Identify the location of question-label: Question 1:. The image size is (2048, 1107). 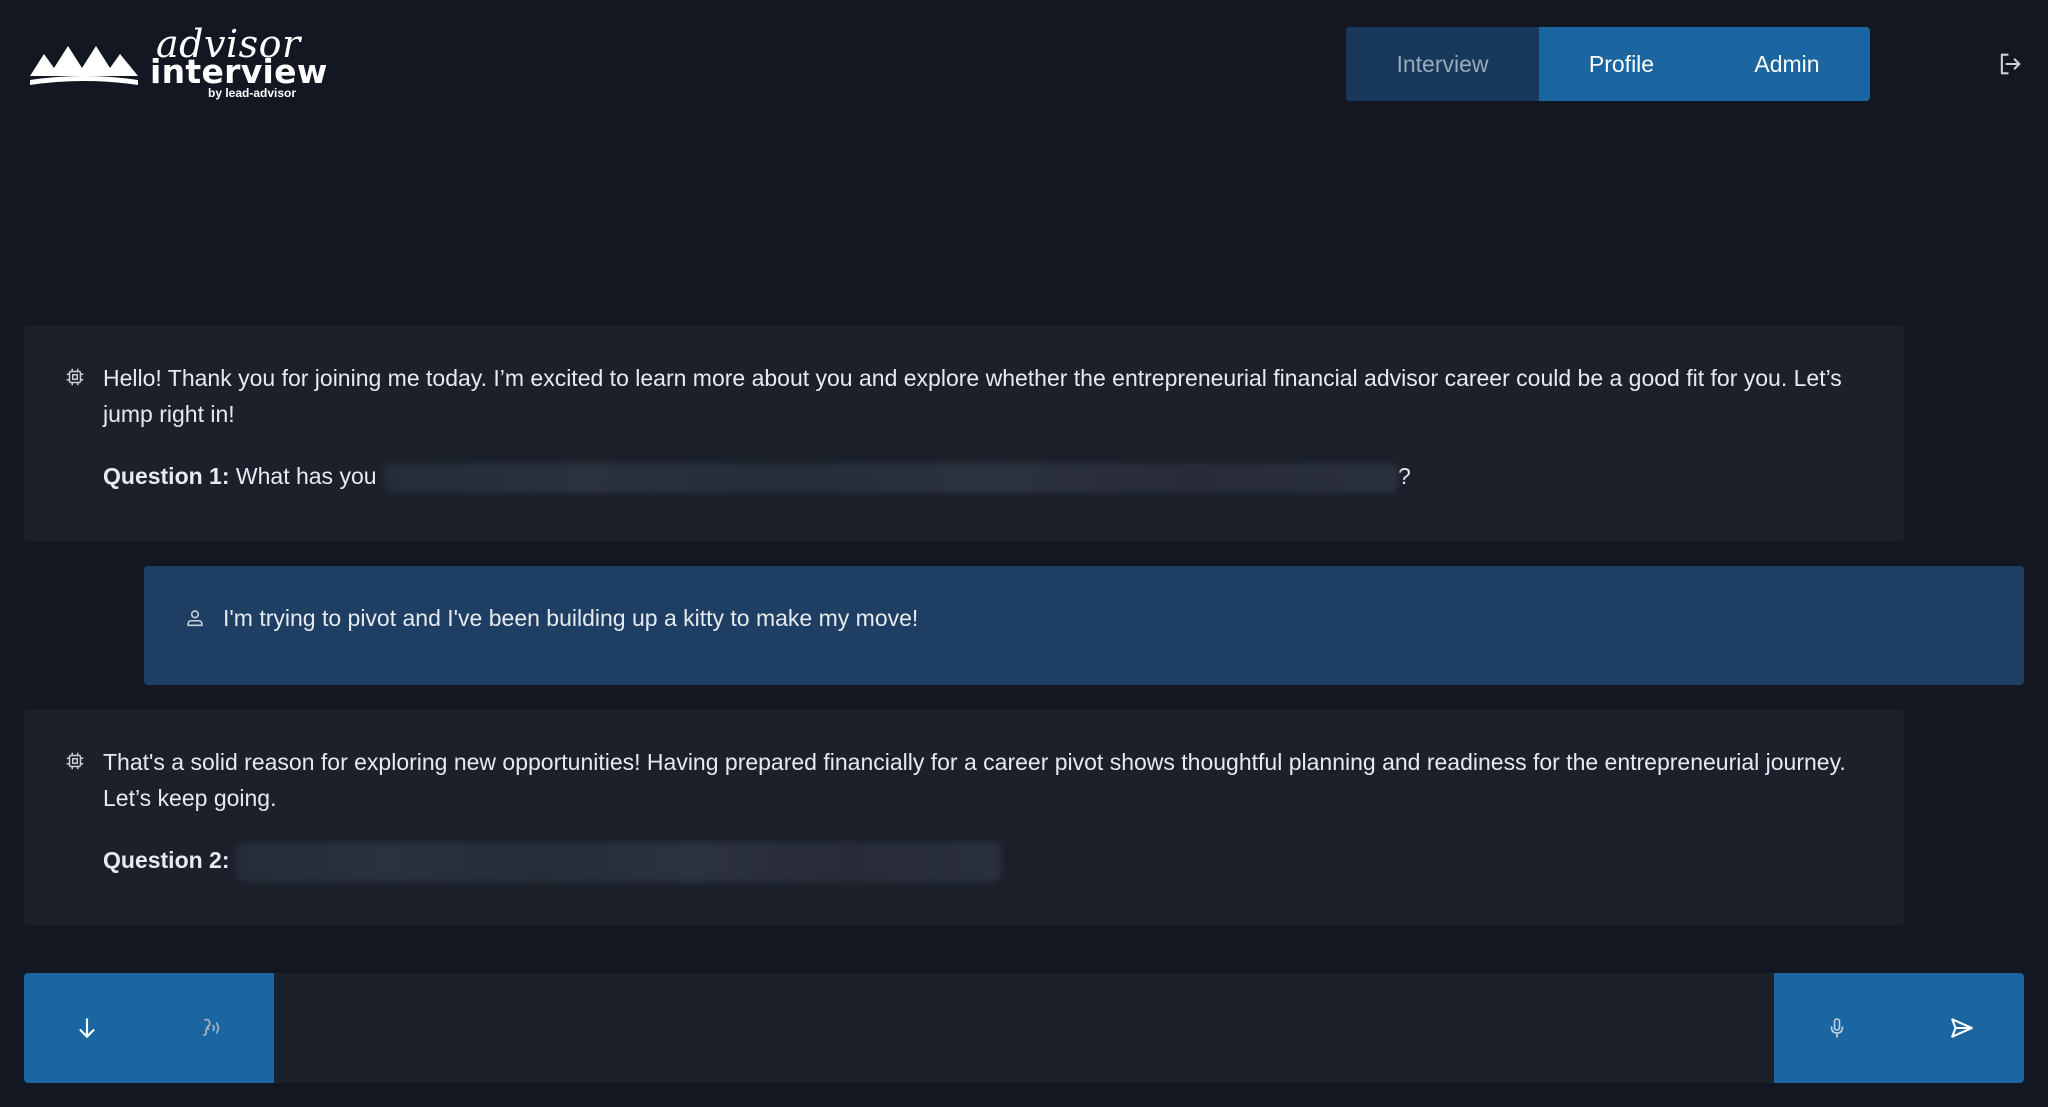
(166, 476).